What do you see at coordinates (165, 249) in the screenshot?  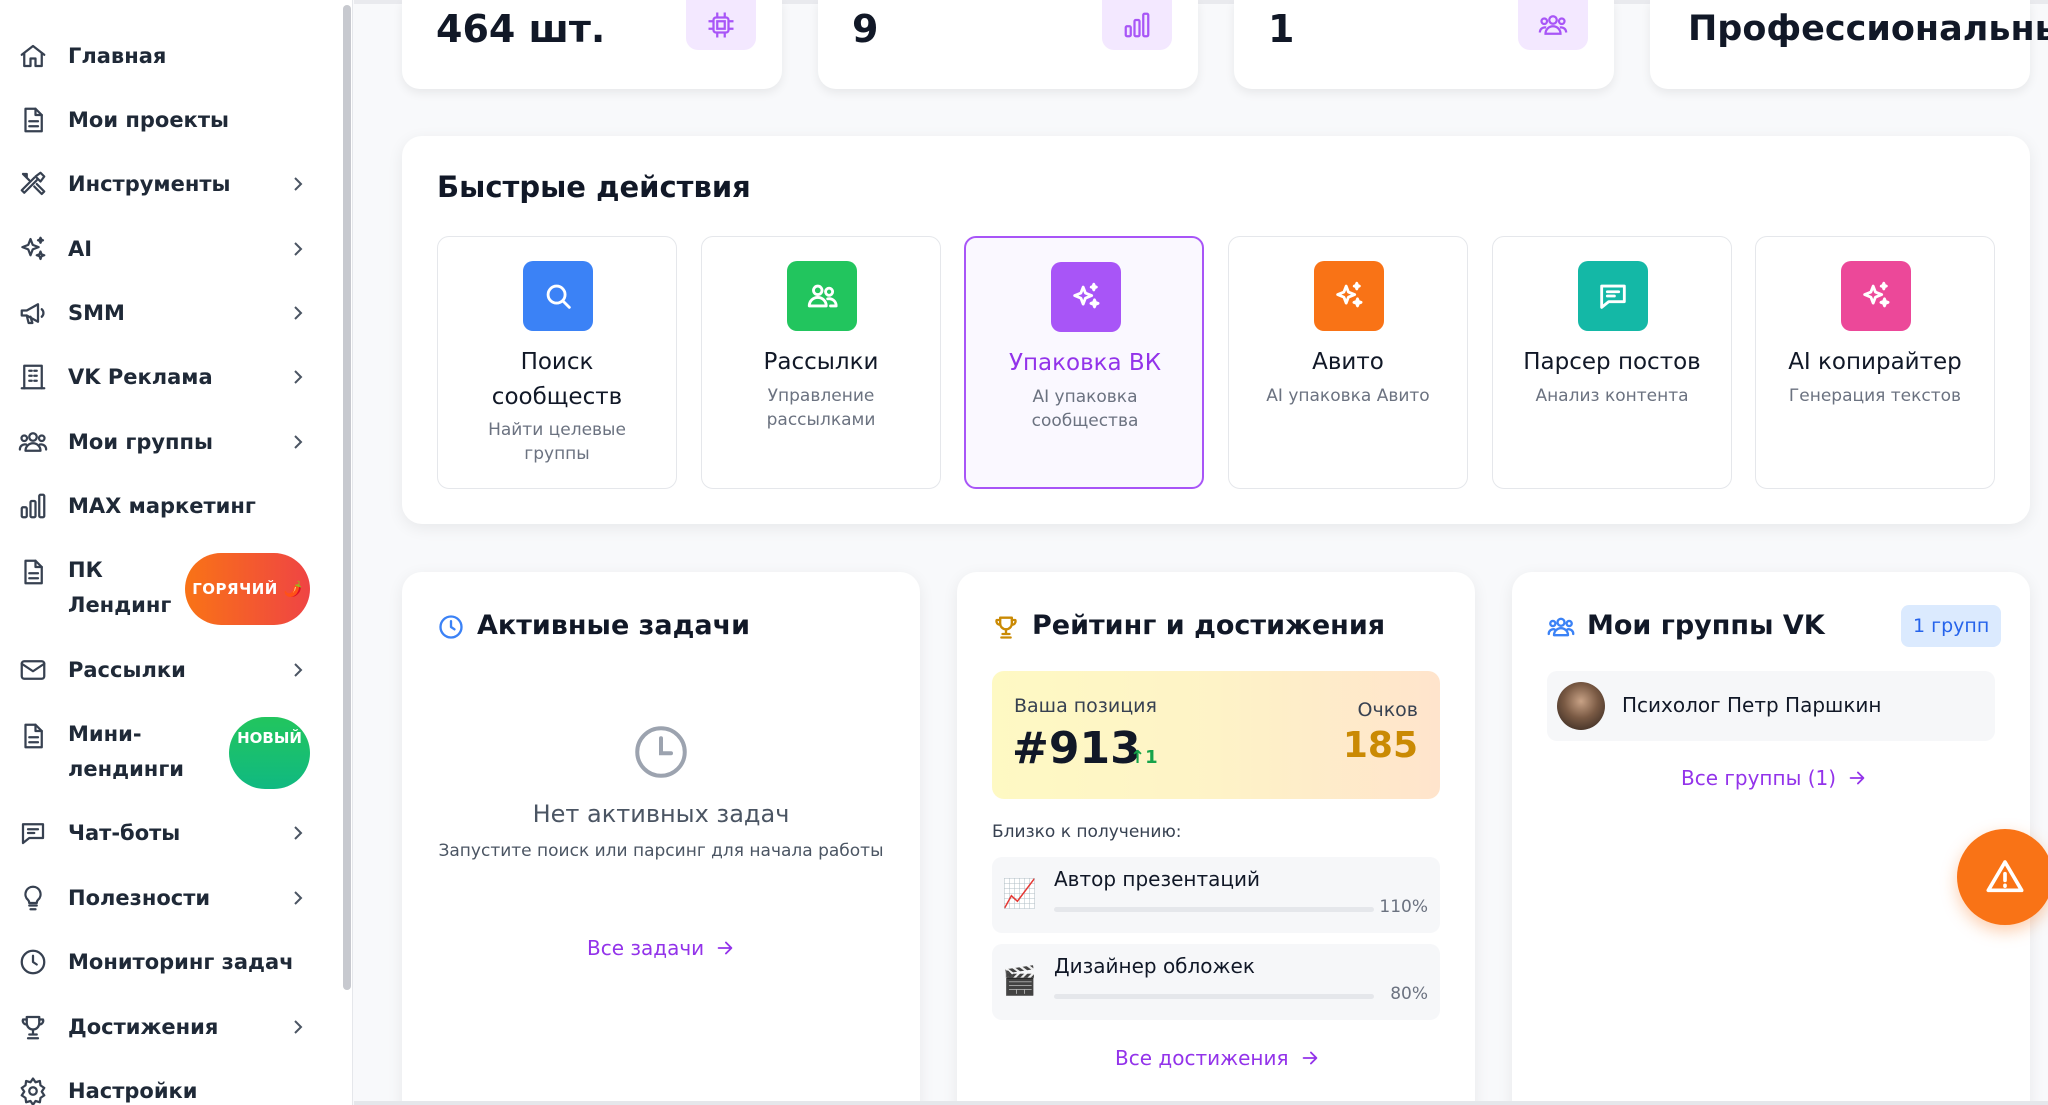 I see `sidebar-item-ai: AI` at bounding box center [165, 249].